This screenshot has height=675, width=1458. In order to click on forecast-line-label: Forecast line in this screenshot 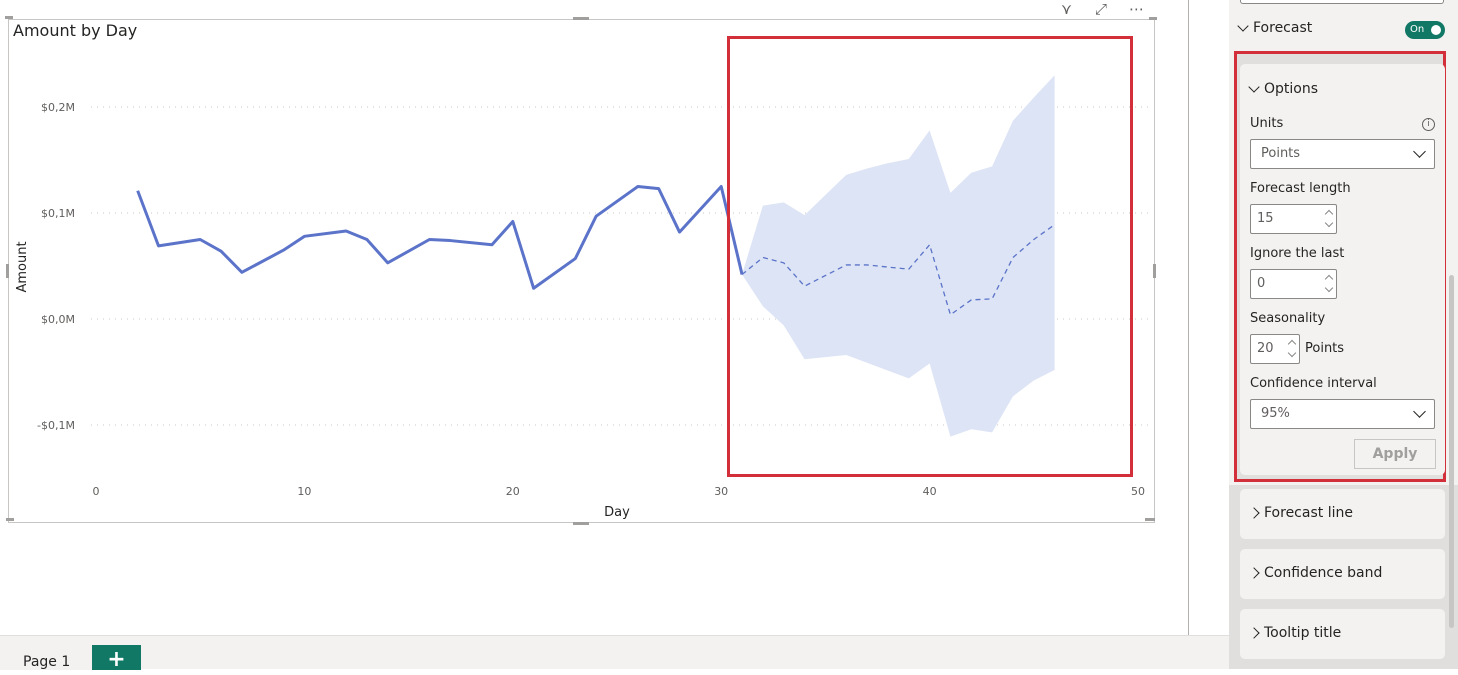, I will do `click(1308, 513)`.